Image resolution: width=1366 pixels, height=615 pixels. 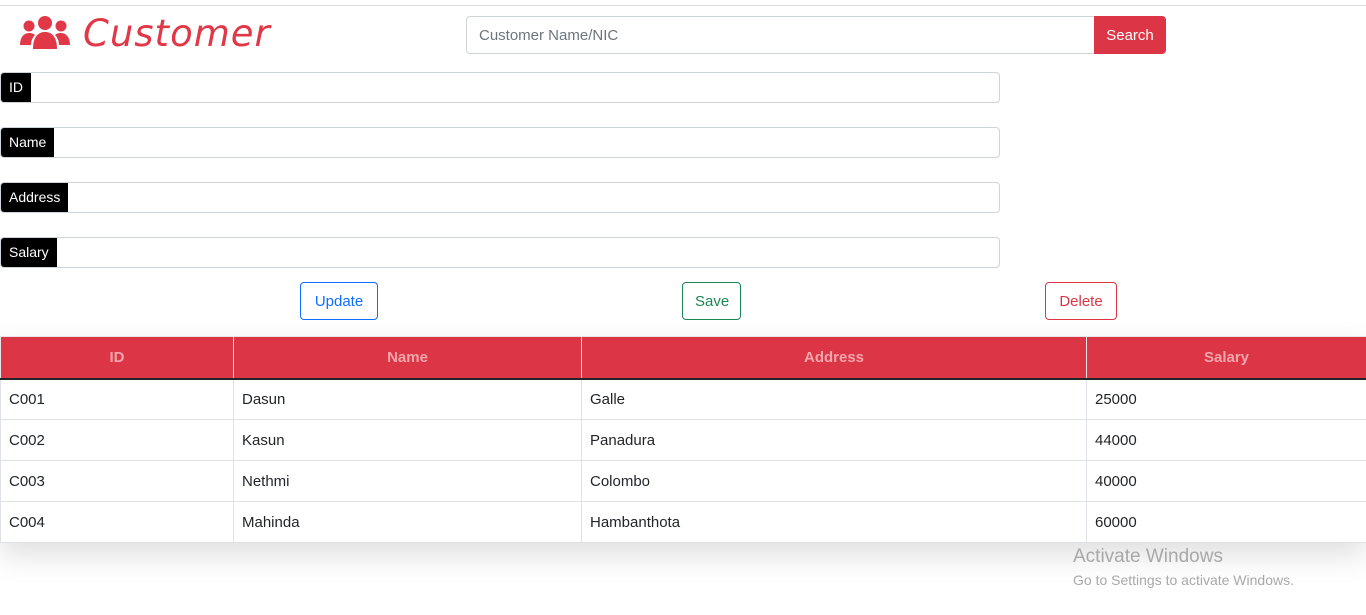 What do you see at coordinates (407, 358) in the screenshot?
I see `column-header-name: Name` at bounding box center [407, 358].